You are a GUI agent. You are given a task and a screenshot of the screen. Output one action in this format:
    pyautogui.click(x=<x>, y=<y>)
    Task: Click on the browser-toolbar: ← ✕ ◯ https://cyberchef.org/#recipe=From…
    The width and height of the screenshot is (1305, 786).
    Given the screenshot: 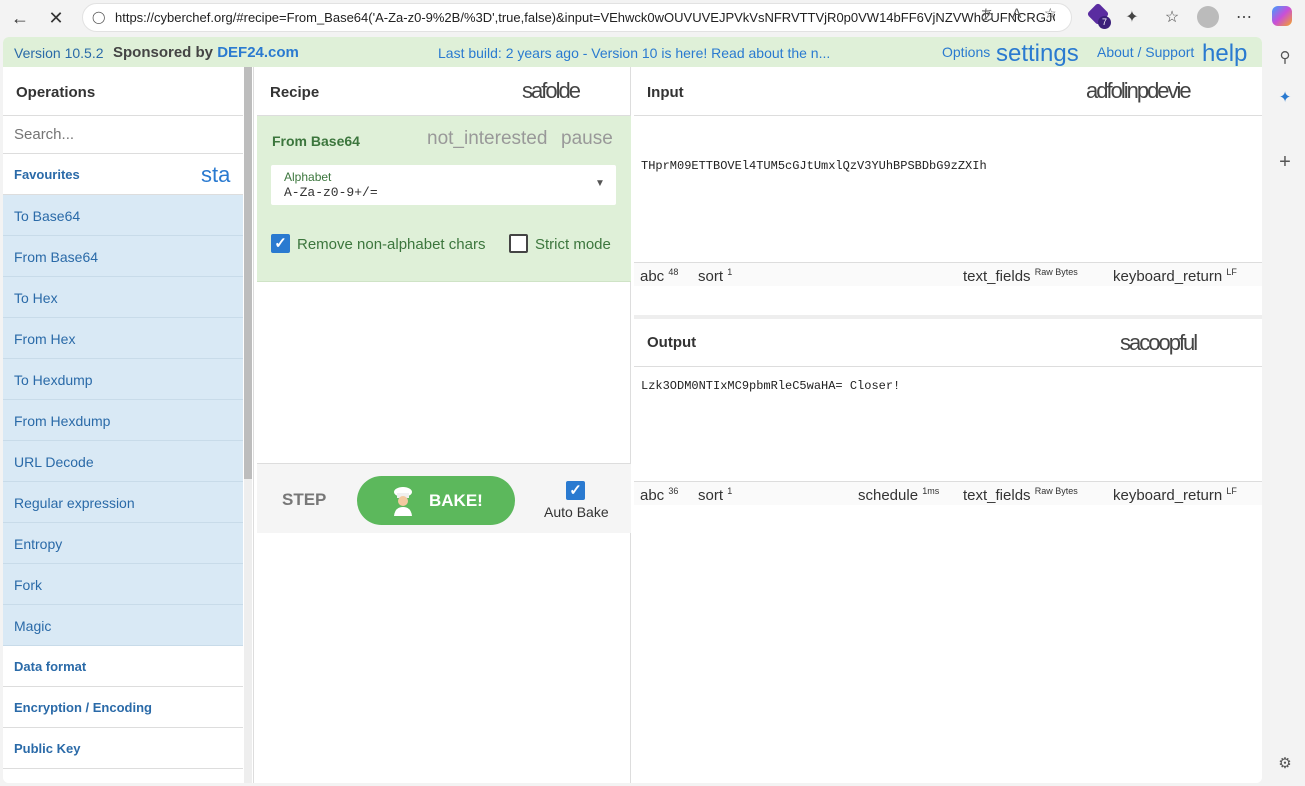 What is the action you would take?
    pyautogui.click(x=652, y=18)
    